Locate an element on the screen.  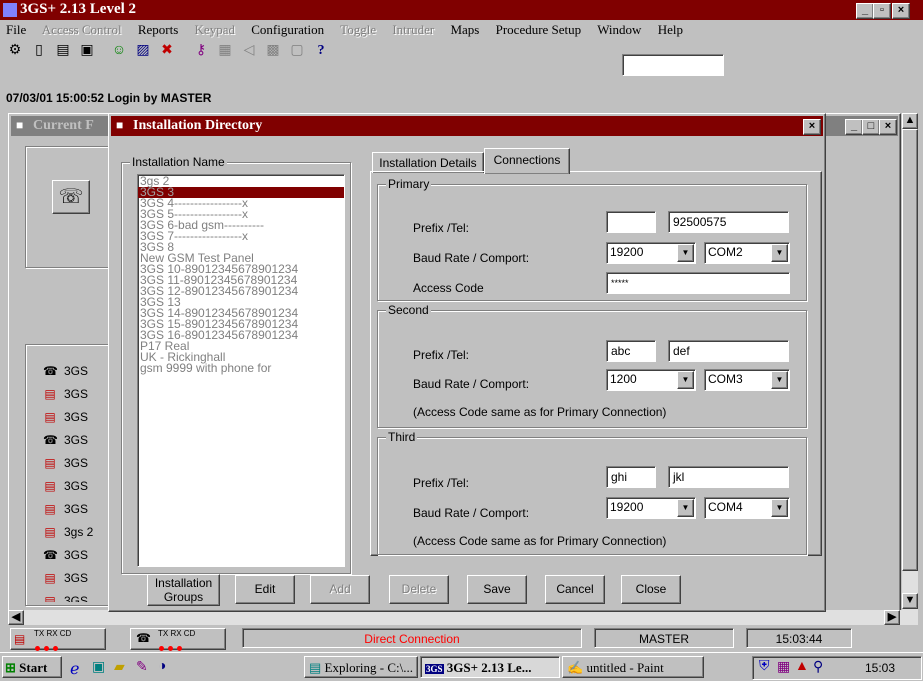
second-tel-field: def is located at coordinates (728, 351).